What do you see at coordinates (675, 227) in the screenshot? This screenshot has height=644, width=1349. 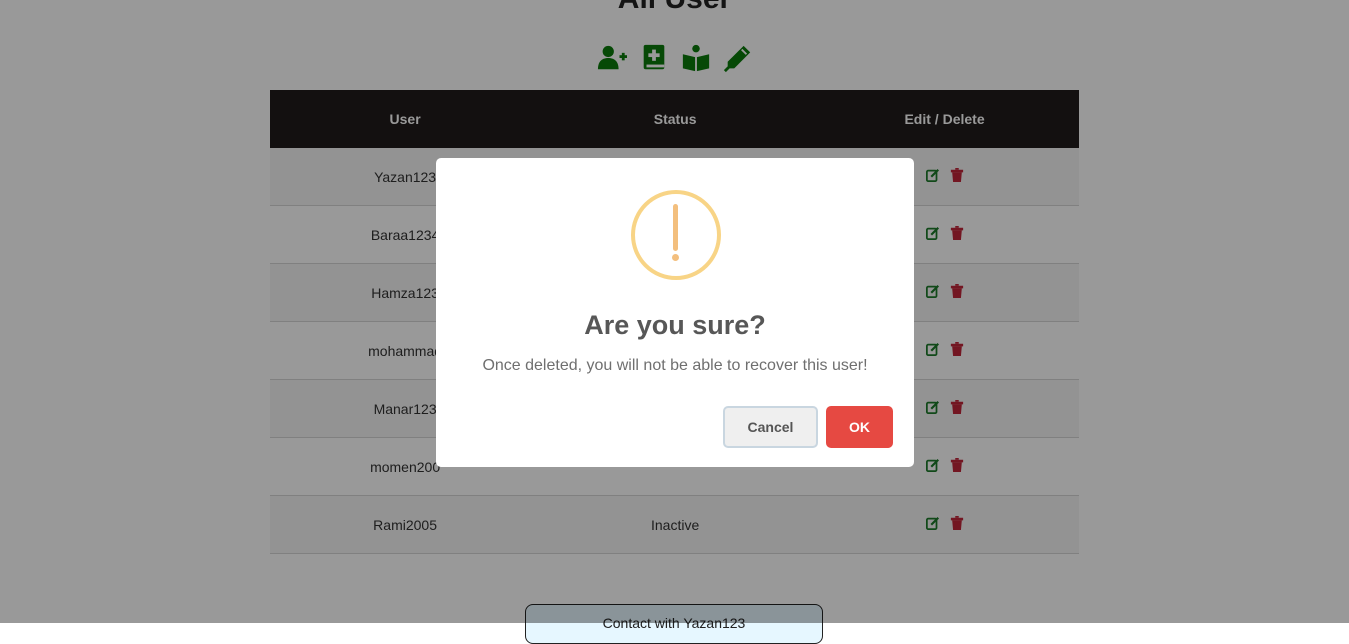 I see `warning-mark-line` at bounding box center [675, 227].